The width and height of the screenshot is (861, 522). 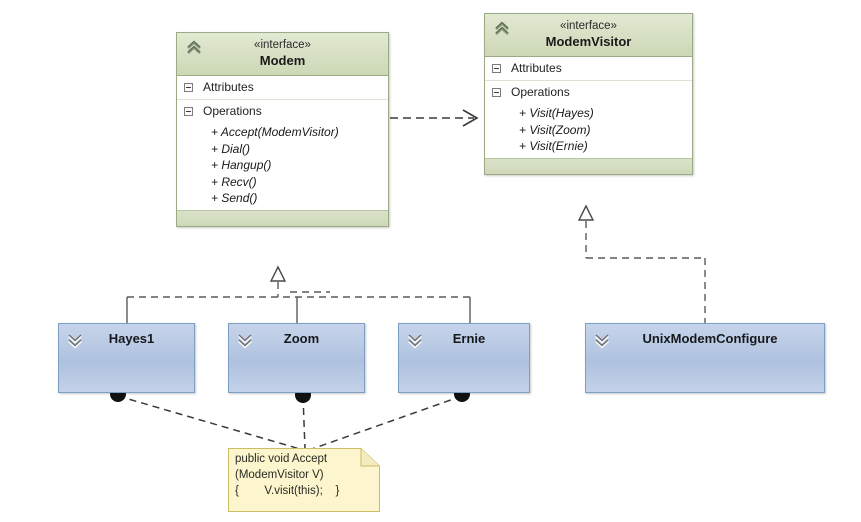 I want to click on class-name-unixmodemconfigure: UnixModemConfigure, so click(x=710, y=338).